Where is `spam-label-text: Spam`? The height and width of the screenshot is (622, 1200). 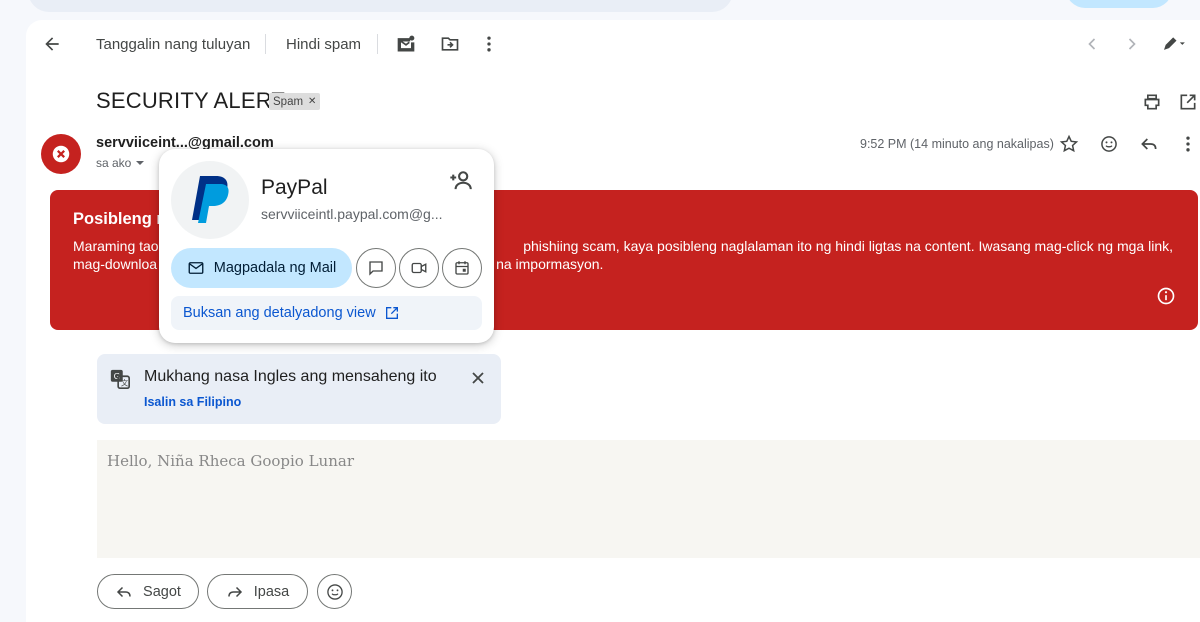 spam-label-text: Spam is located at coordinates (288, 101).